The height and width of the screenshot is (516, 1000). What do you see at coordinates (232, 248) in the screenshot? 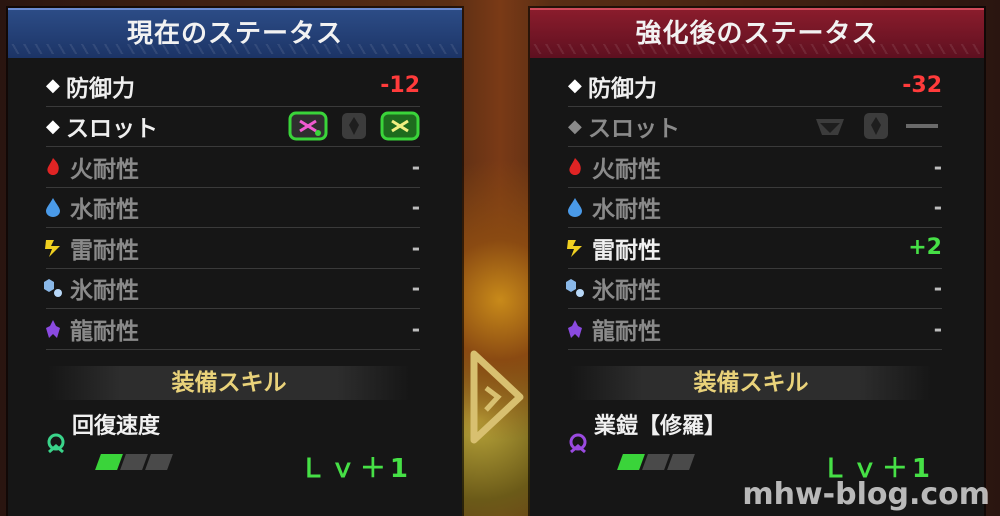
I see `status-row-thunder-res: 雷耐性 -` at bounding box center [232, 248].